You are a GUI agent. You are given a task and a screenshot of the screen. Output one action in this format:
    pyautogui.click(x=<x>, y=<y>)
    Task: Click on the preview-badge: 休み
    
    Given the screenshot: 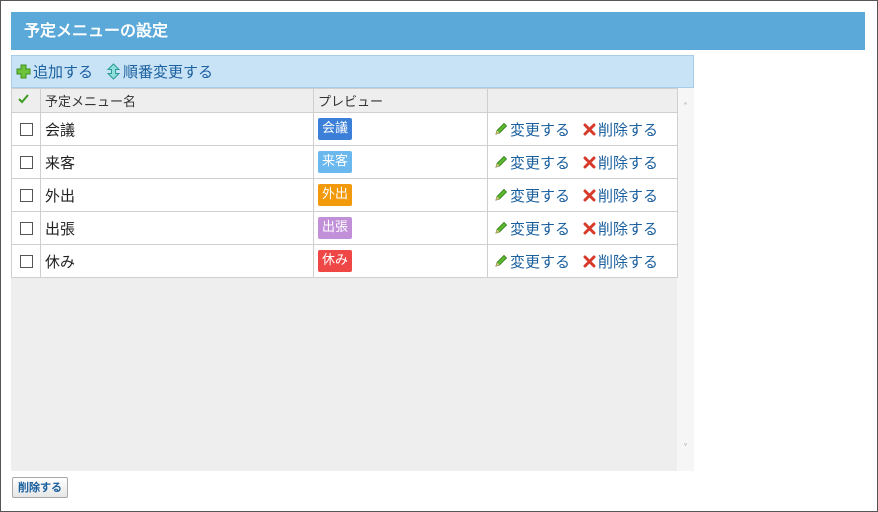 What is the action you would take?
    pyautogui.click(x=335, y=261)
    